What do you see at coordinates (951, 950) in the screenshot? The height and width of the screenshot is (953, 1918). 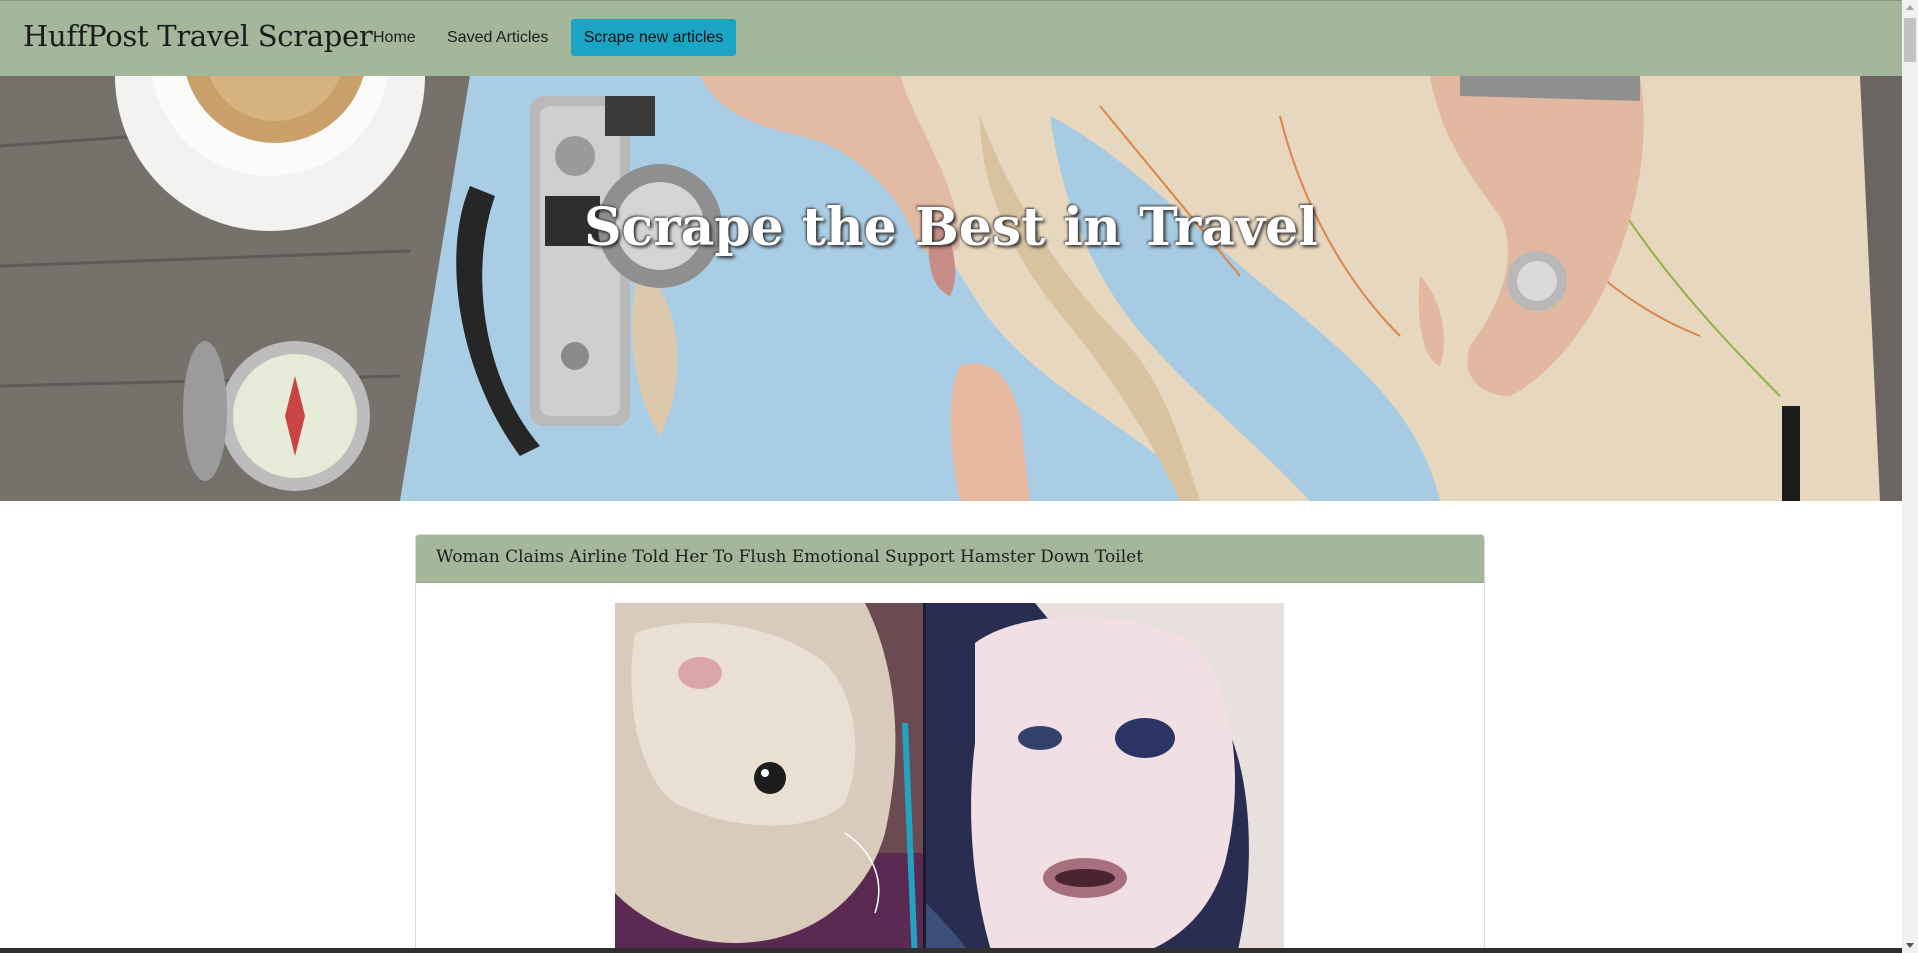 I see `bottom-edge` at bounding box center [951, 950].